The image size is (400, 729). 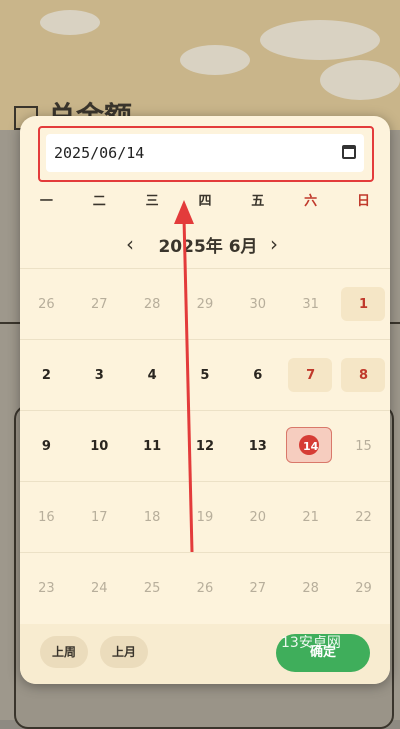 I want to click on calendar-day-number: 12, so click(x=204, y=446).